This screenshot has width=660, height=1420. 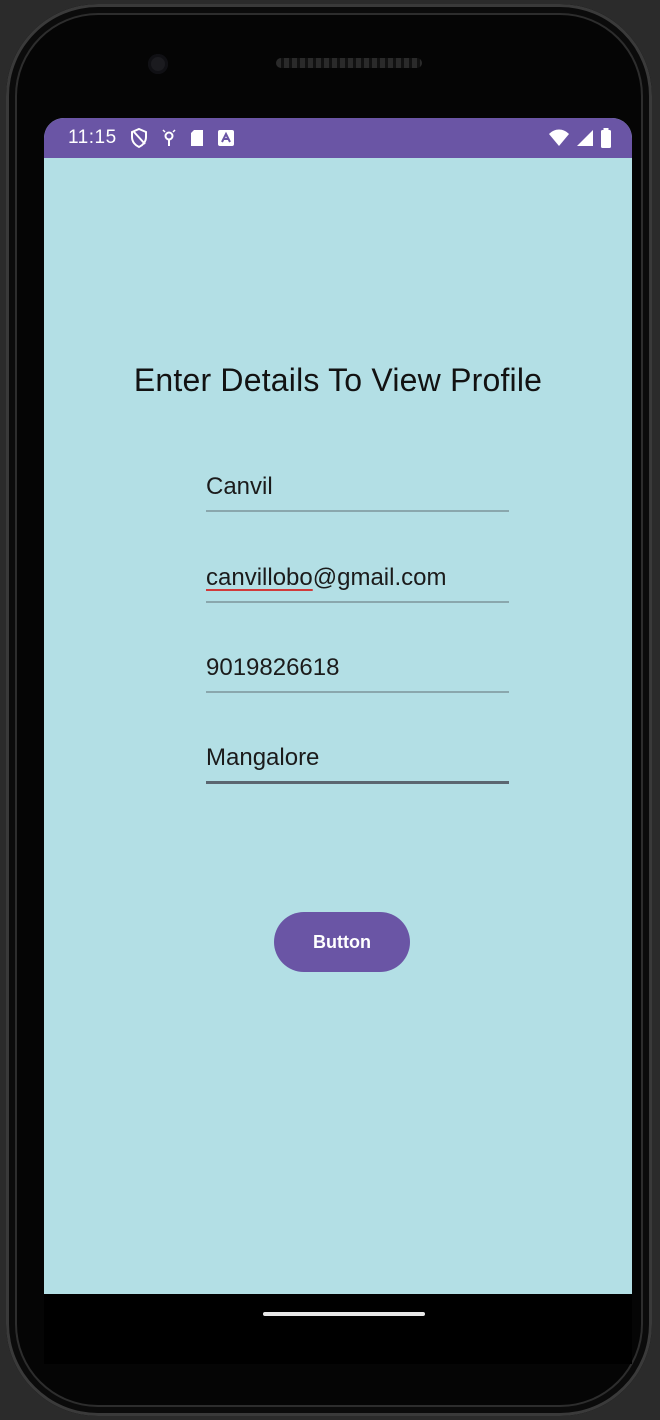 I want to click on status-system-icons, so click(x=580, y=138).